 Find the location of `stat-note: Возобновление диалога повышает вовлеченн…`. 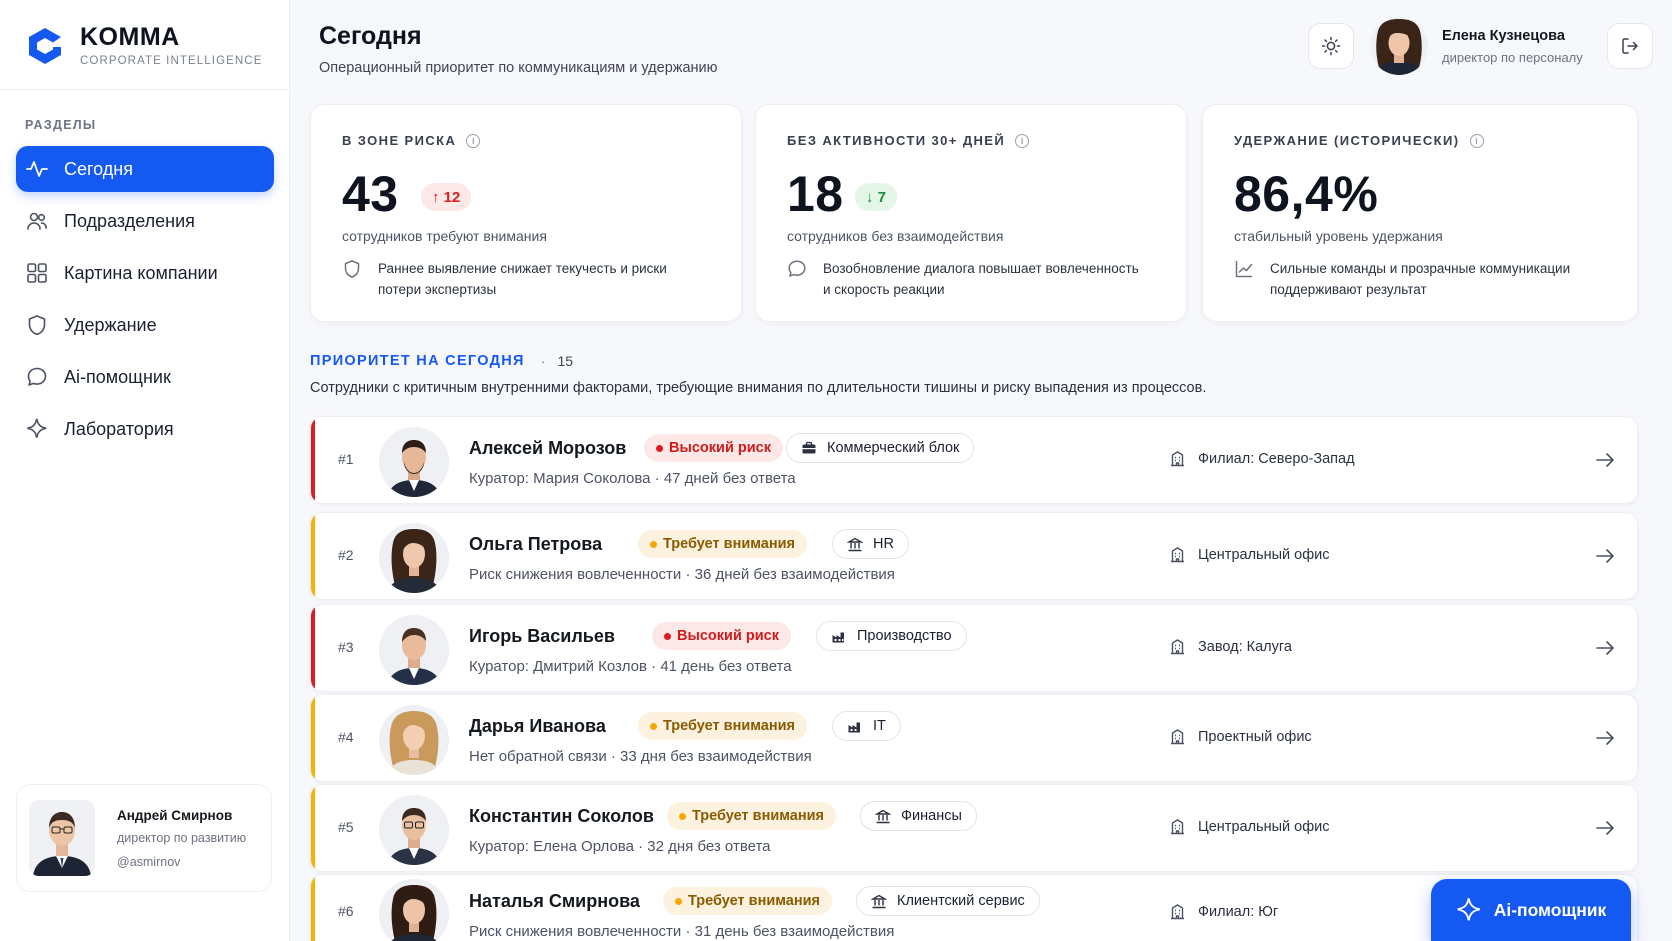

stat-note: Возобновление диалога повышает вовлеченн… is located at coordinates (967, 279).